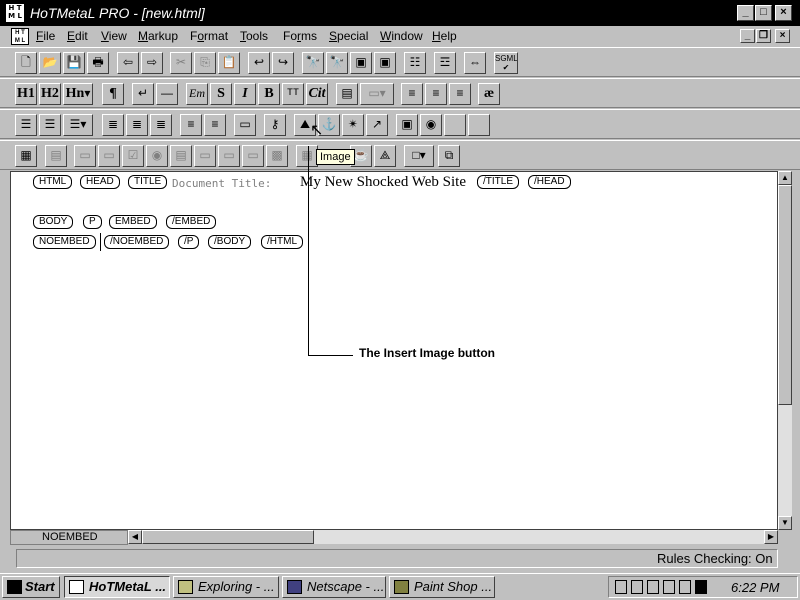  Describe the element at coordinates (100, 182) in the screenshot. I see `tag-head-open: HEAD` at that location.